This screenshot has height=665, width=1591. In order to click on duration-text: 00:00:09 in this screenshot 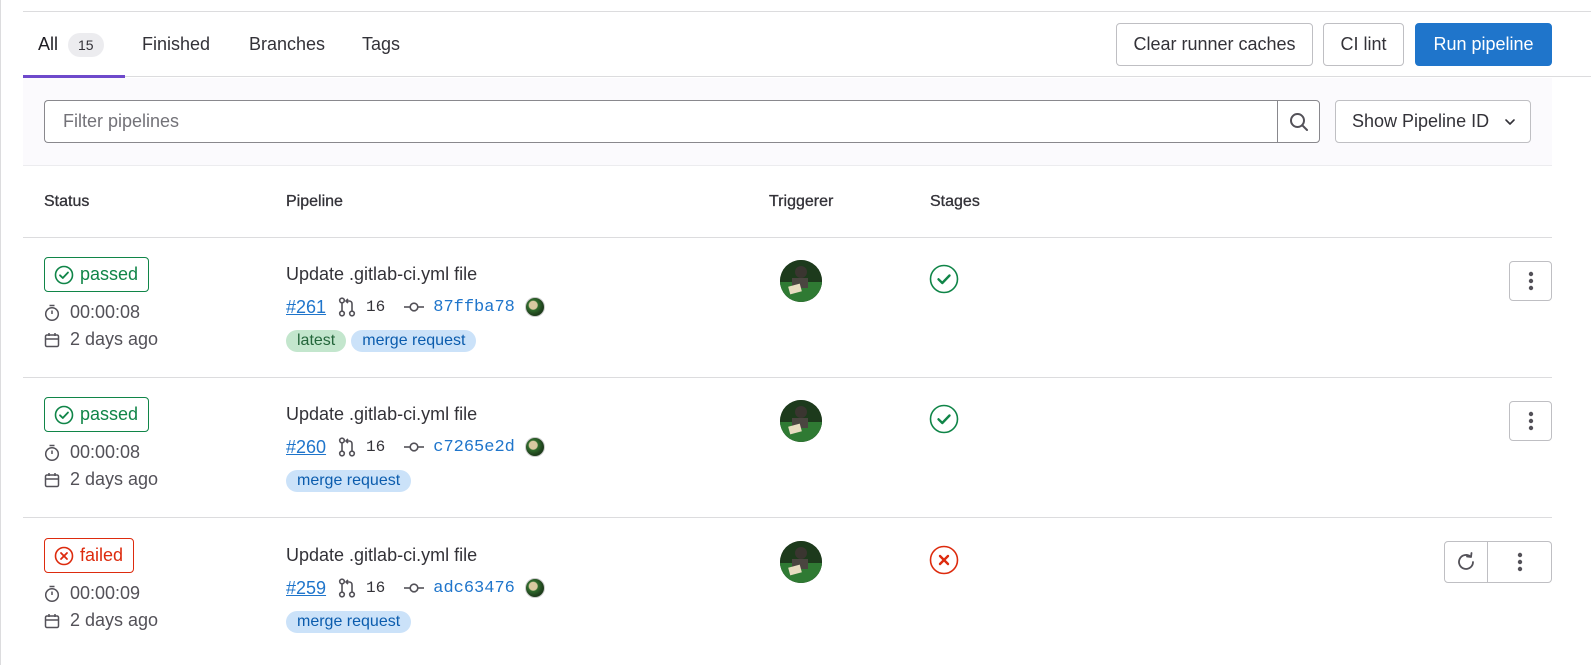, I will do `click(105, 593)`.